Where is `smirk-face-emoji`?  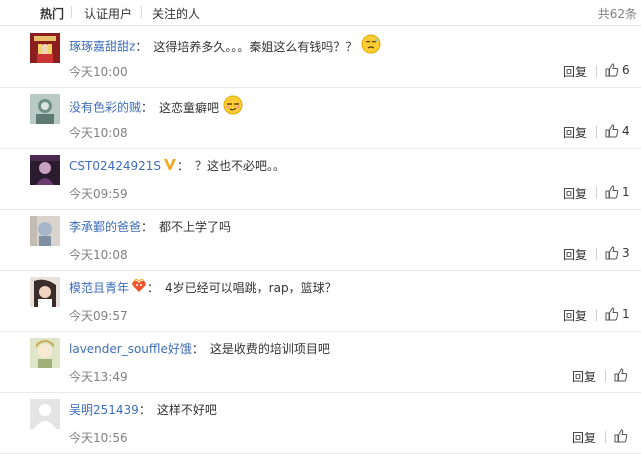
smirk-face-emoji is located at coordinates (233, 108).